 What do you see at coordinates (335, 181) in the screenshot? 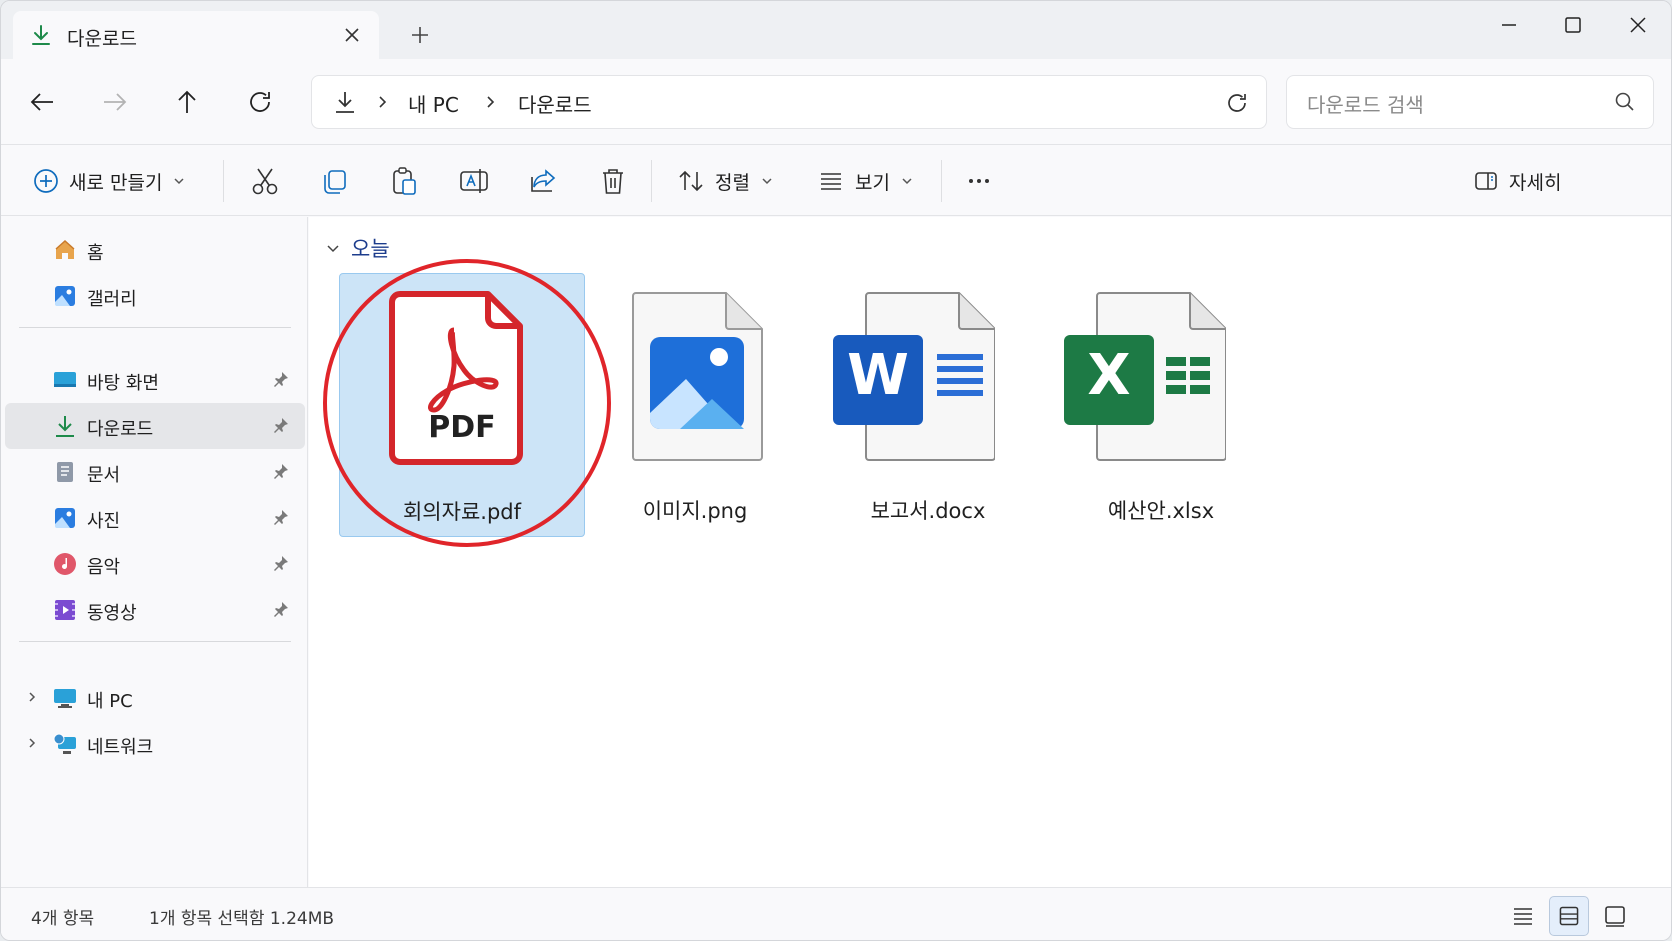
I see `copy-icon` at bounding box center [335, 181].